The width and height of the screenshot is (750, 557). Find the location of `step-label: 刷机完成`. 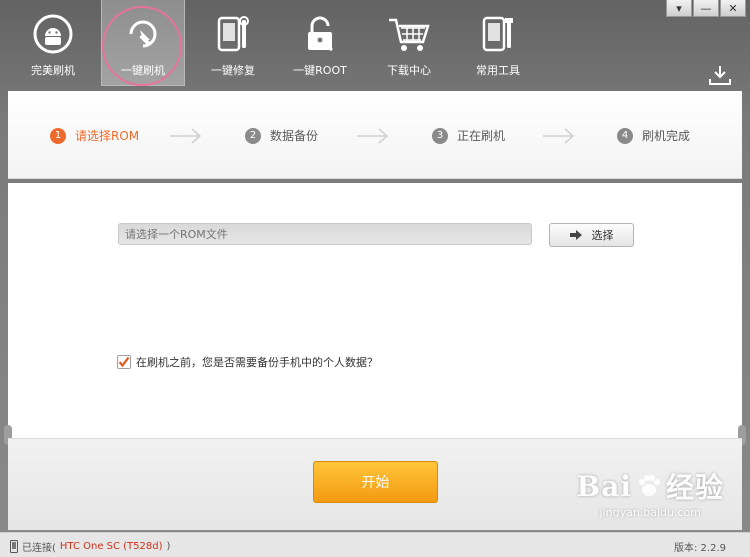

step-label: 刷机完成 is located at coordinates (666, 136).